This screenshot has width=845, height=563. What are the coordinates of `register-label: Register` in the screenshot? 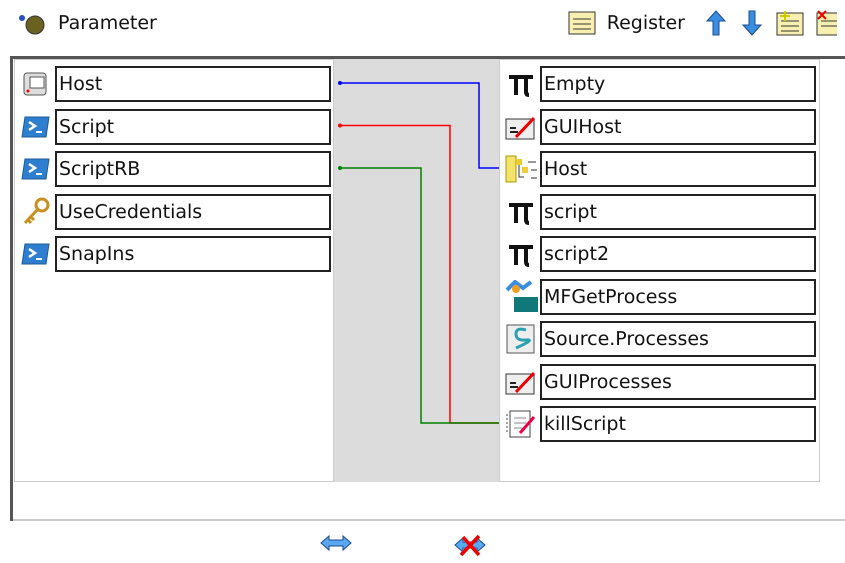 It's located at (645, 23).